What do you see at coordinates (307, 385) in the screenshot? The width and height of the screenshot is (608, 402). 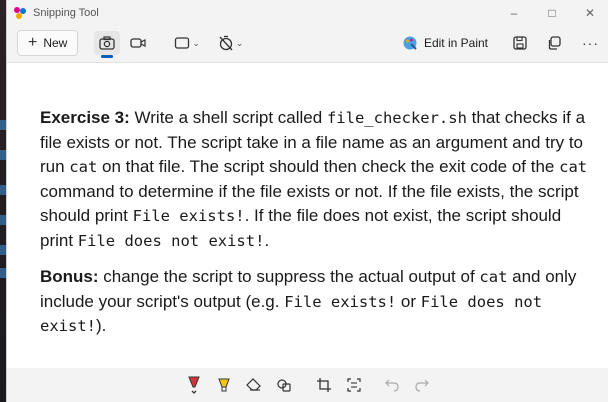 I see `markup-toolbar` at bounding box center [307, 385].